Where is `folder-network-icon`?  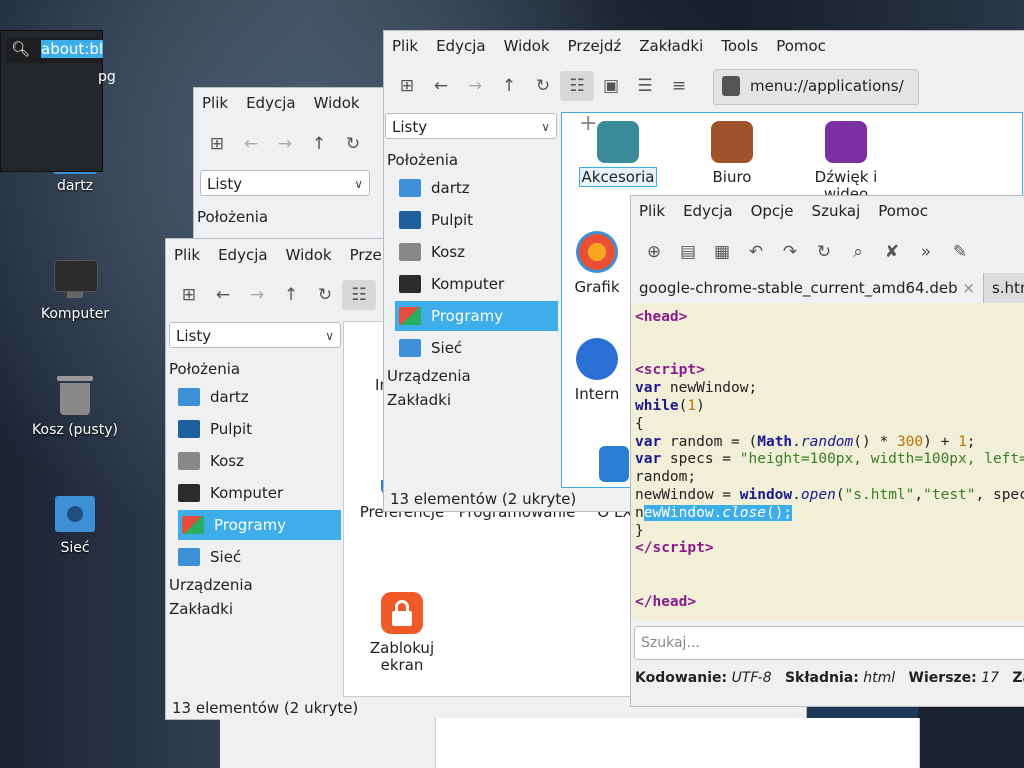
folder-network-icon is located at coordinates (75, 514).